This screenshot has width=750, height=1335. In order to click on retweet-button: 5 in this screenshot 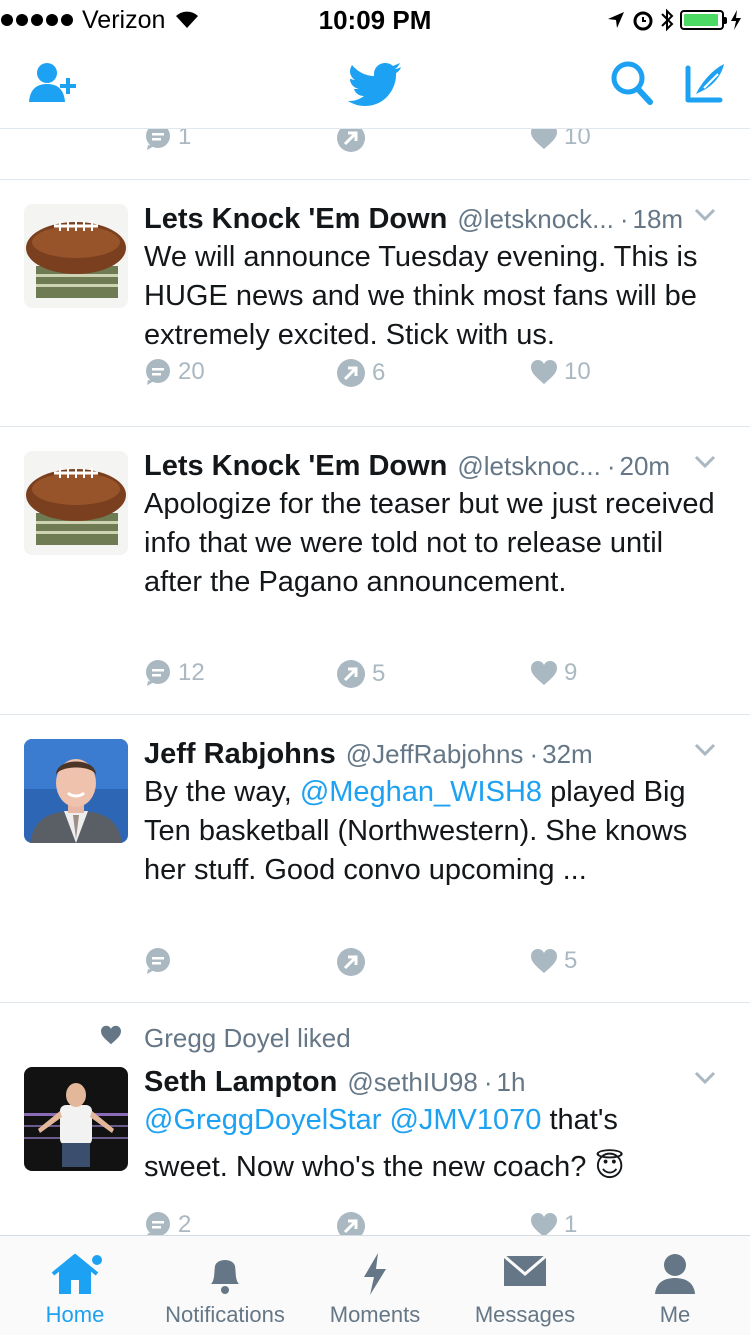, I will do `click(360, 674)`.